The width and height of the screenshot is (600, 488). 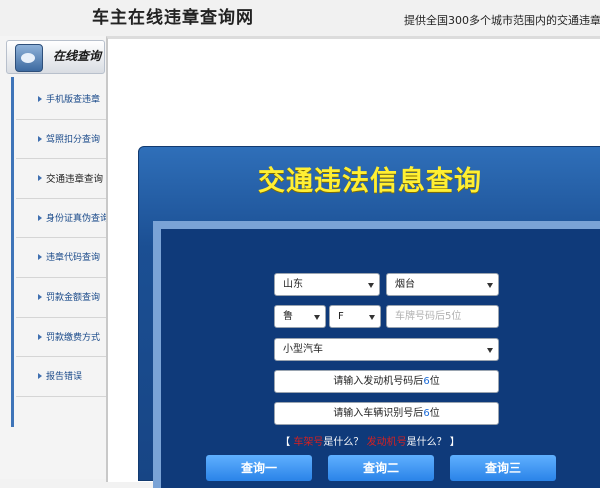 I want to click on sidebar-header: 在线查询, so click(x=55, y=57).